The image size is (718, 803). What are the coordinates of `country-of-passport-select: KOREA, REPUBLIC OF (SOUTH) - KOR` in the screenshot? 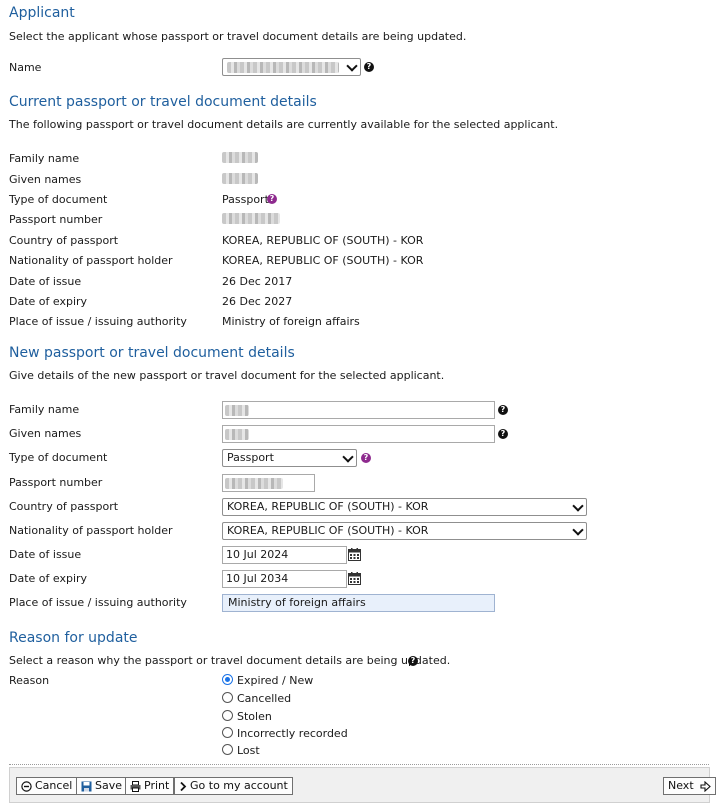 It's located at (404, 507).